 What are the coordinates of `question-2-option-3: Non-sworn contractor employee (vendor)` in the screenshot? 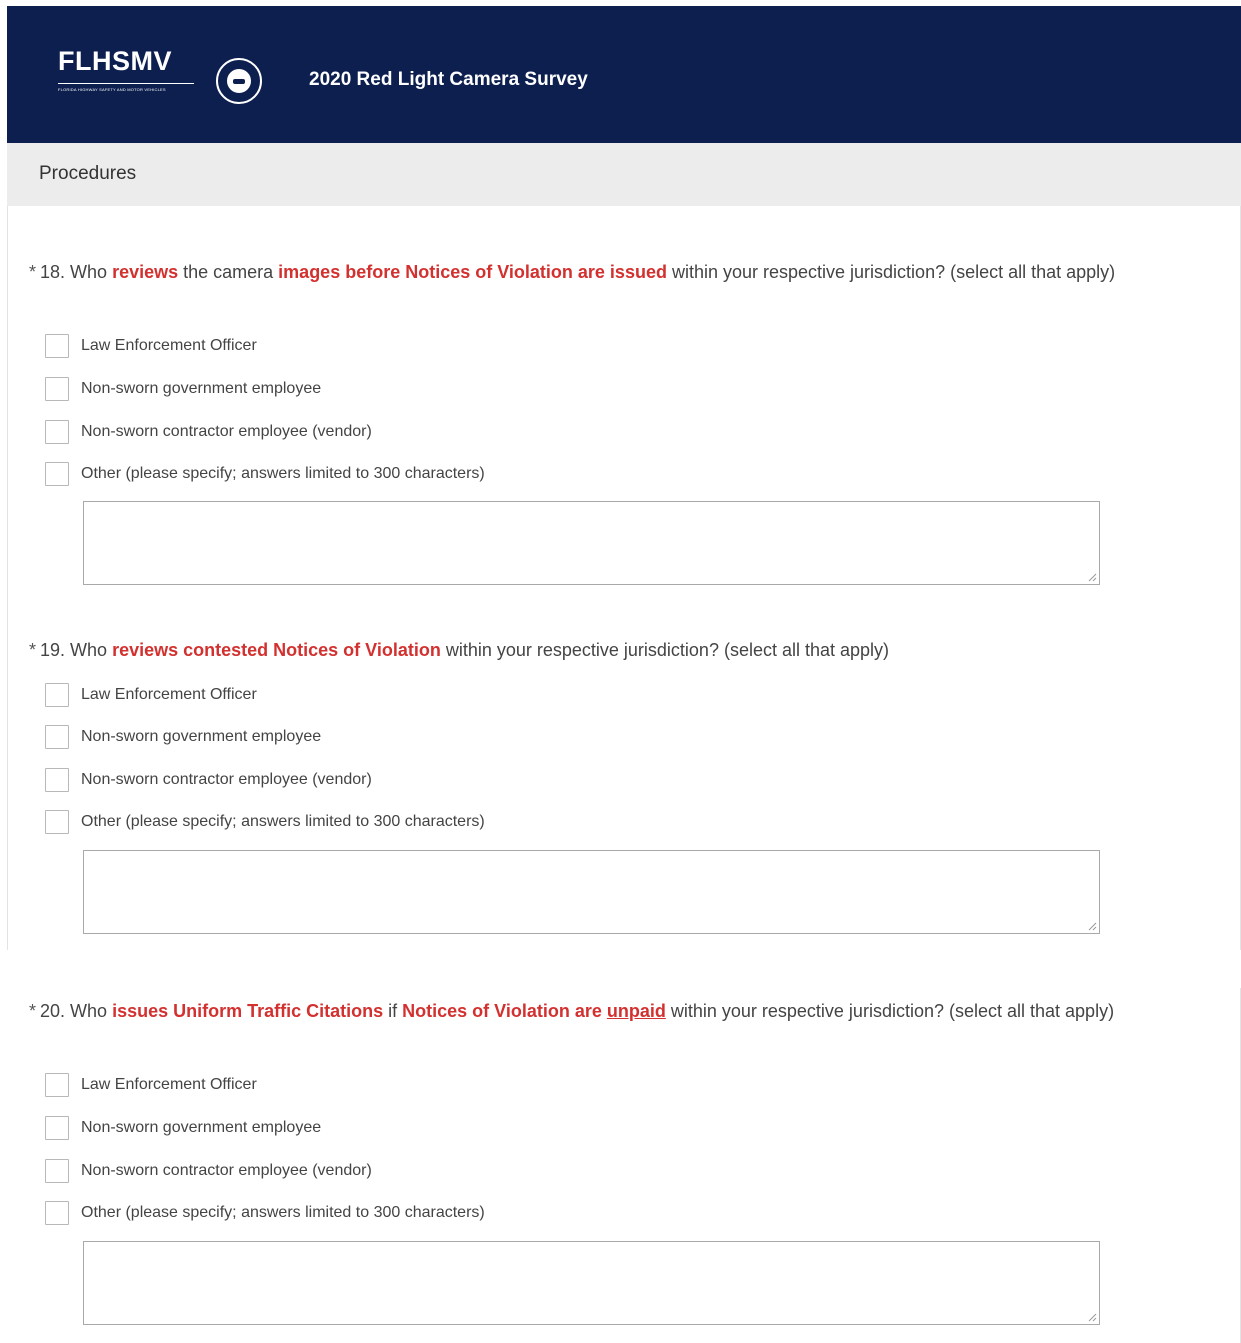 It's located at (208, 780).